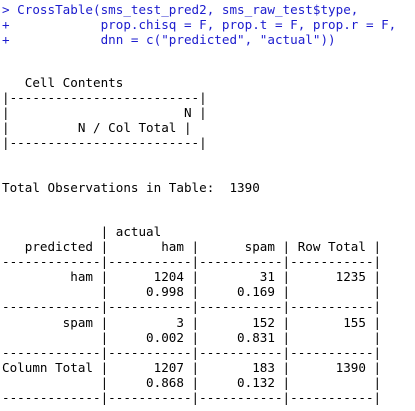 The height and width of the screenshot is (411, 415). Describe the element at coordinates (192, 291) in the screenshot. I see `table-row-ham-proportions: | 0.998 | 0.169 | |` at that location.